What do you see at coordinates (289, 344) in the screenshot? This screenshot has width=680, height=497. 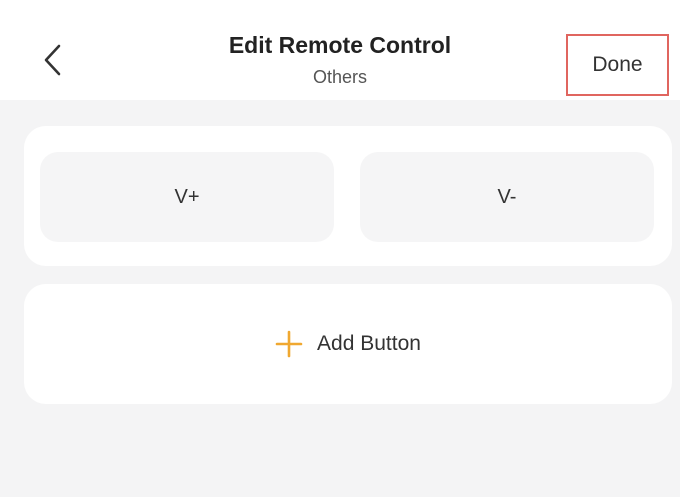 I see `plus-icon` at bounding box center [289, 344].